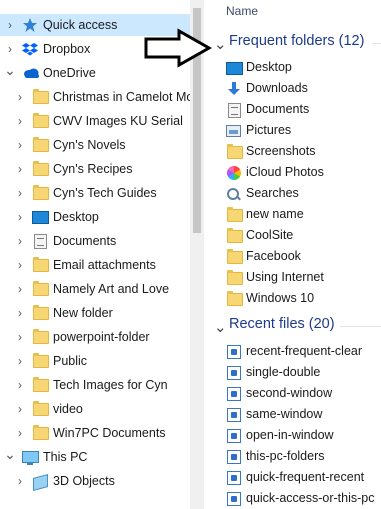 The width and height of the screenshot is (381, 509). I want to click on this-pc-icon, so click(30, 457).